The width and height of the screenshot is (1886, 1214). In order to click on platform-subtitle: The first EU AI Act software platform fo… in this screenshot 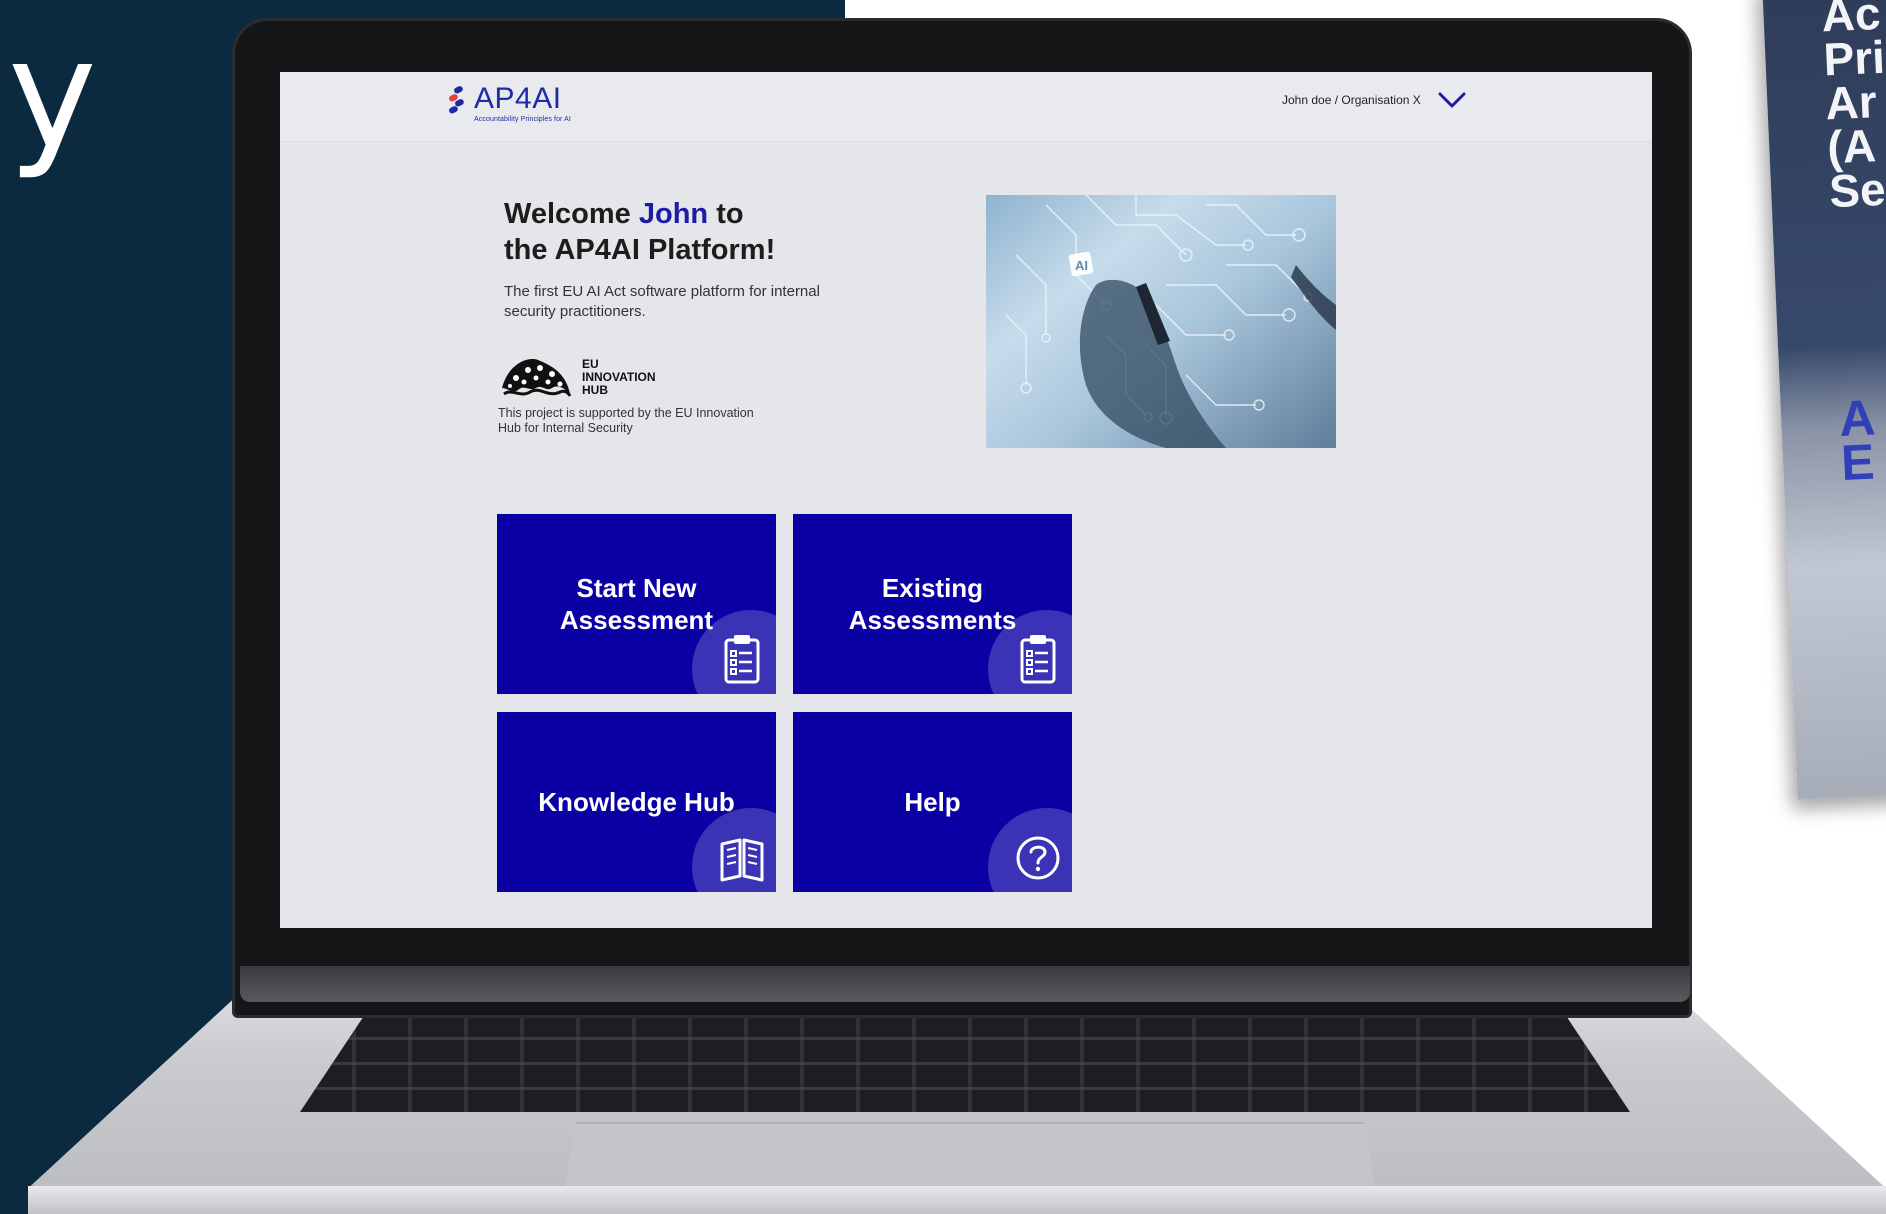, I will do `click(662, 301)`.